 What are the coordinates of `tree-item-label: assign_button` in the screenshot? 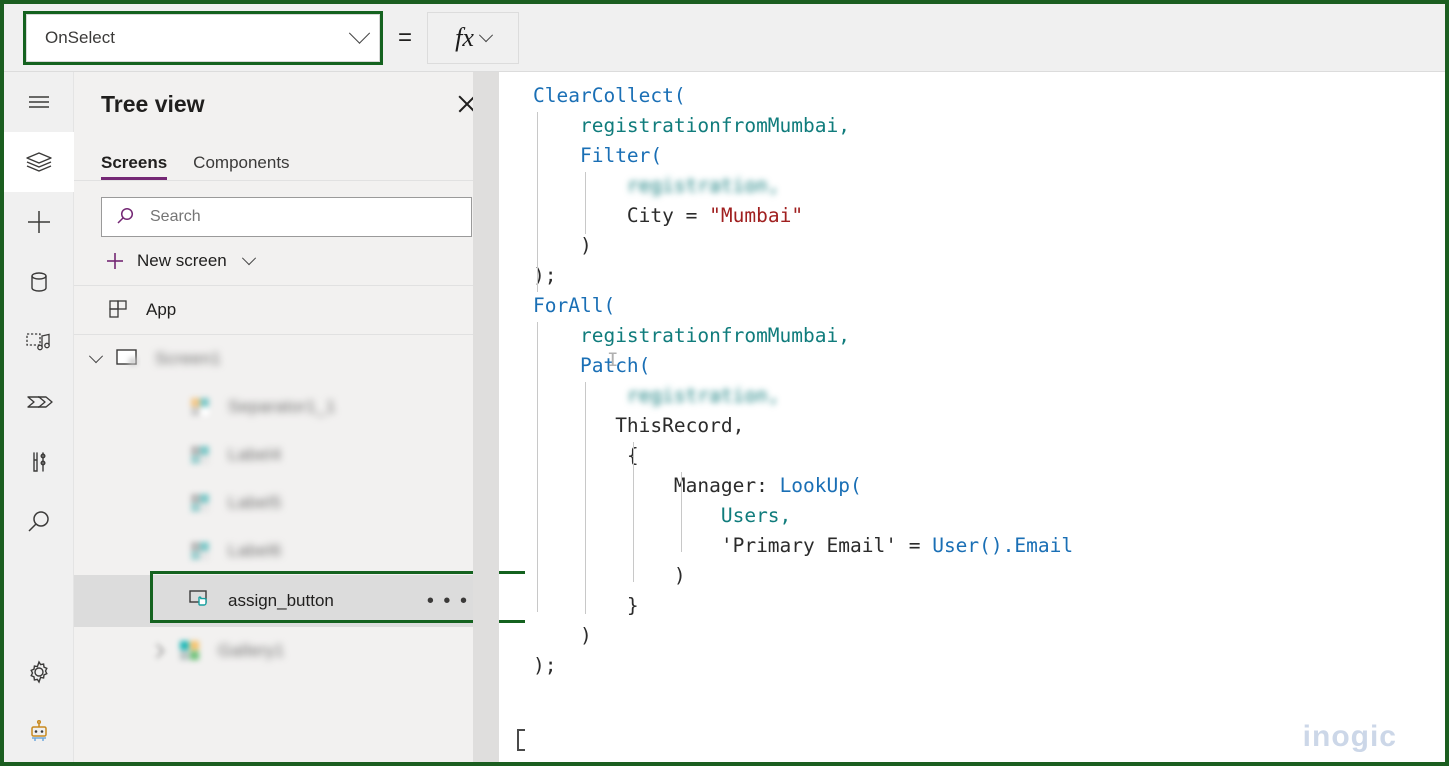 It's located at (281, 600).